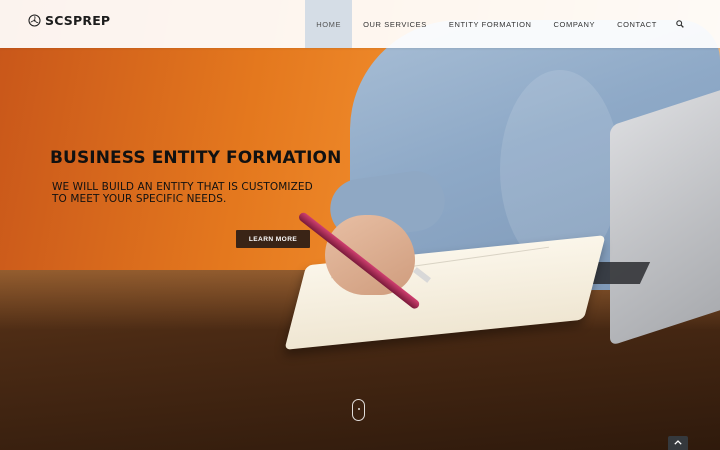  I want to click on nav-item-company: COMPANY, so click(575, 24).